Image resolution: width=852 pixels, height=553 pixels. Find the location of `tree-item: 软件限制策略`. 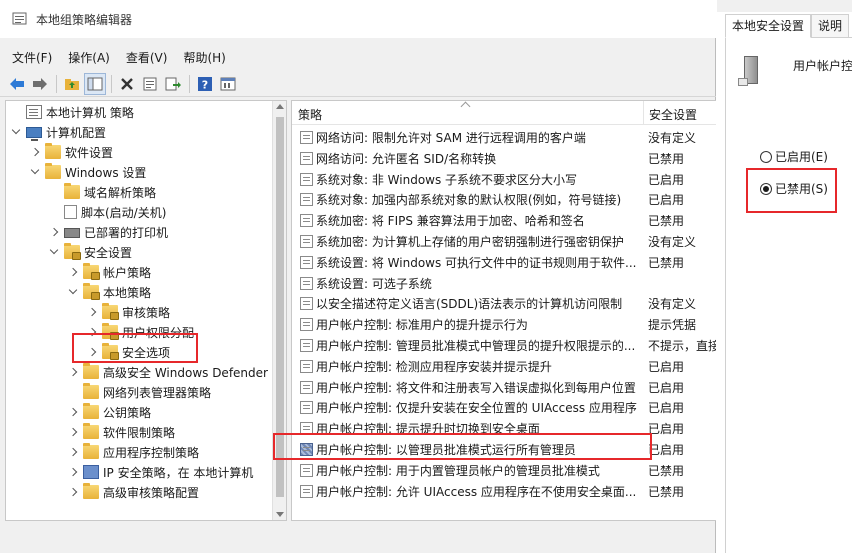

tree-item: 软件限制策略 is located at coordinates (121, 432).